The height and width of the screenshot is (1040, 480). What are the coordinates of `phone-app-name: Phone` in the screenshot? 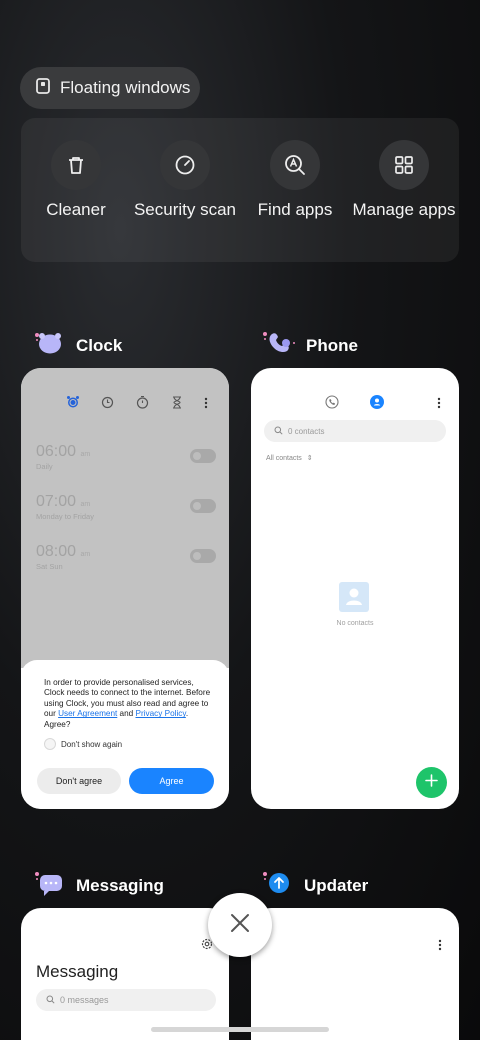 It's located at (332, 345).